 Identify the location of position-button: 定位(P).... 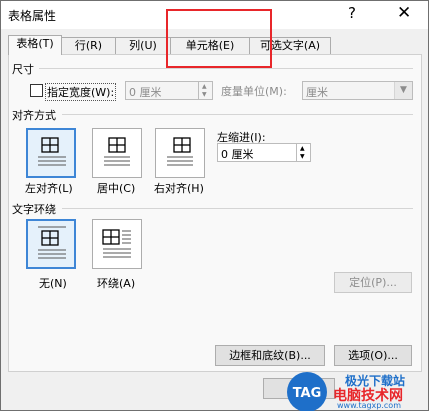
(373, 282).